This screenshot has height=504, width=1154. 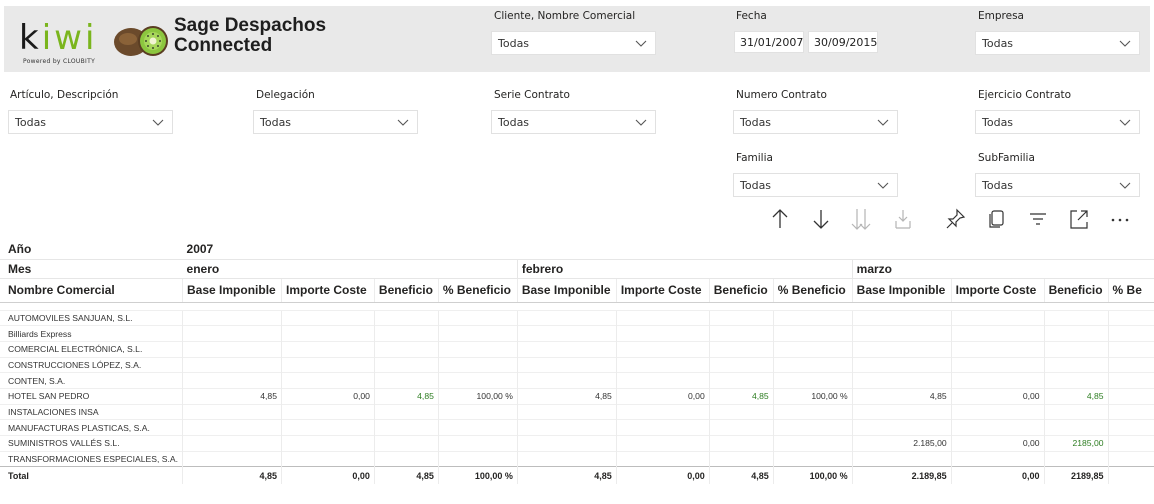 I want to click on month-header-enero: enero, so click(x=350, y=269).